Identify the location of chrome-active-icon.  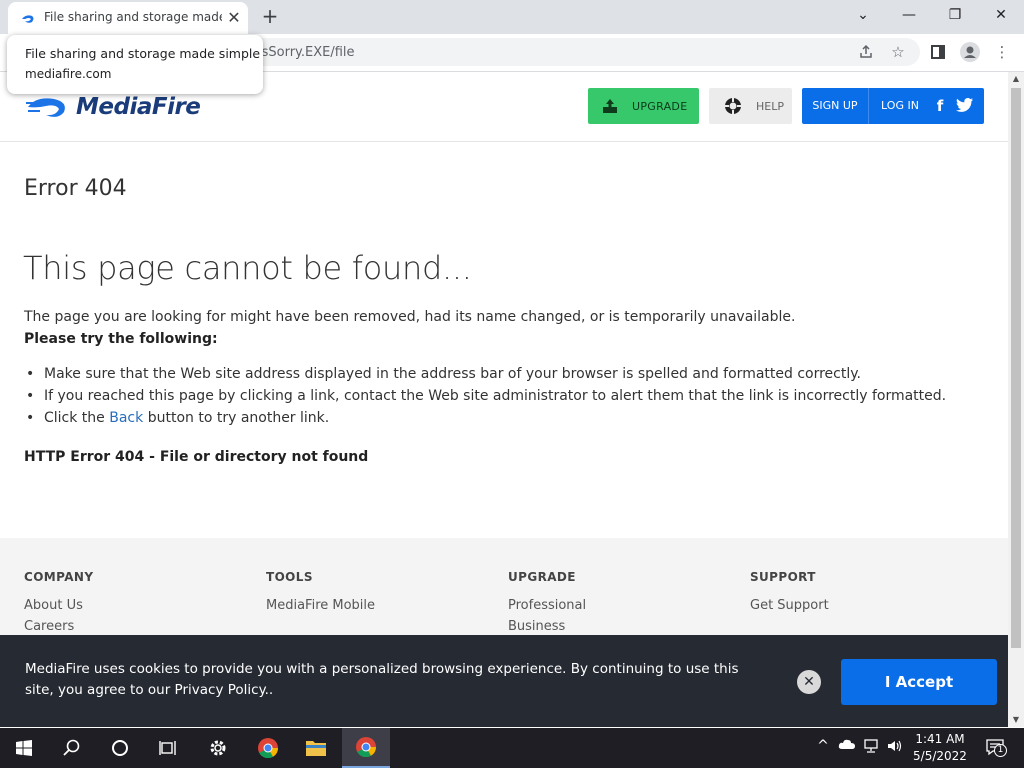
(366, 748).